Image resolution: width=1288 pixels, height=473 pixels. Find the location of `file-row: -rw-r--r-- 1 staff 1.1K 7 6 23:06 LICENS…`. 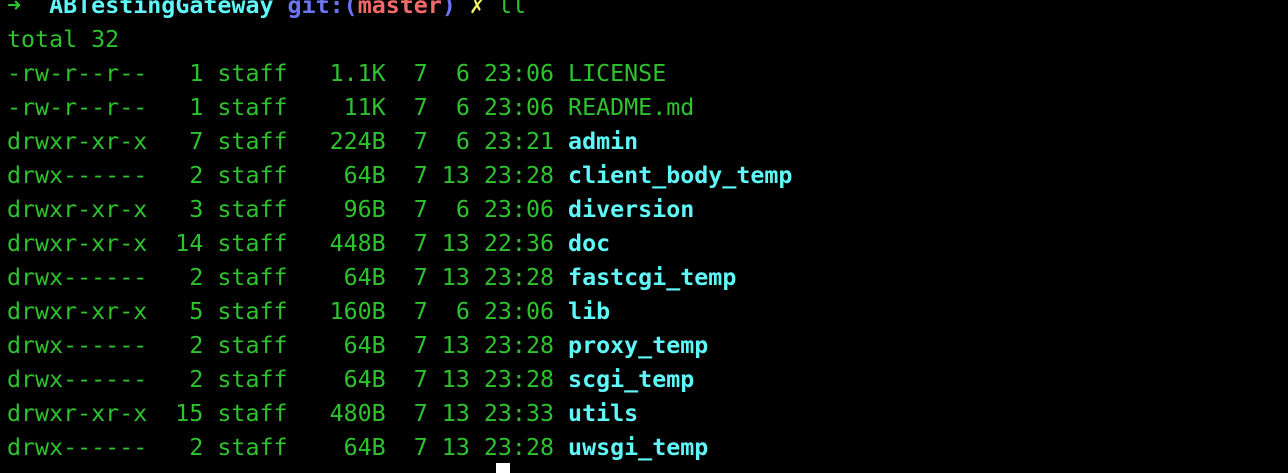

file-row: -rw-r--r-- 1 staff 1.1K 7 6 23:06 LICENS… is located at coordinates (399, 74).